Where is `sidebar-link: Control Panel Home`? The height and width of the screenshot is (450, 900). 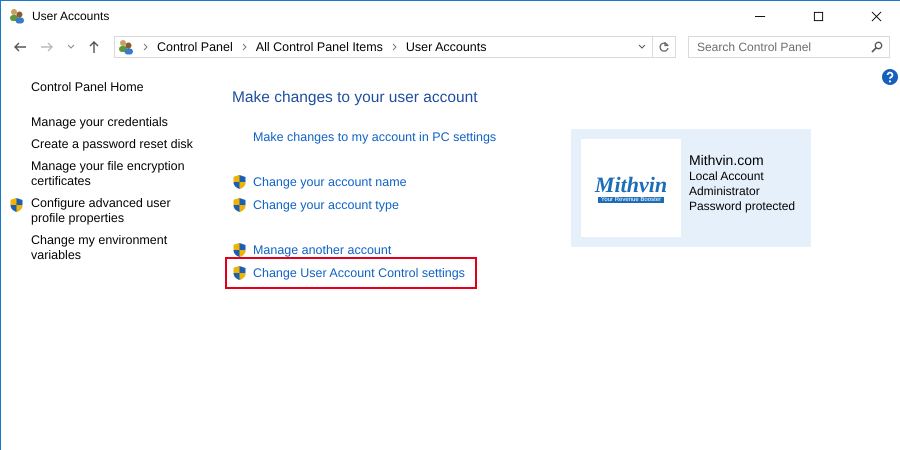
sidebar-link: Control Panel Home is located at coordinates (116, 87).